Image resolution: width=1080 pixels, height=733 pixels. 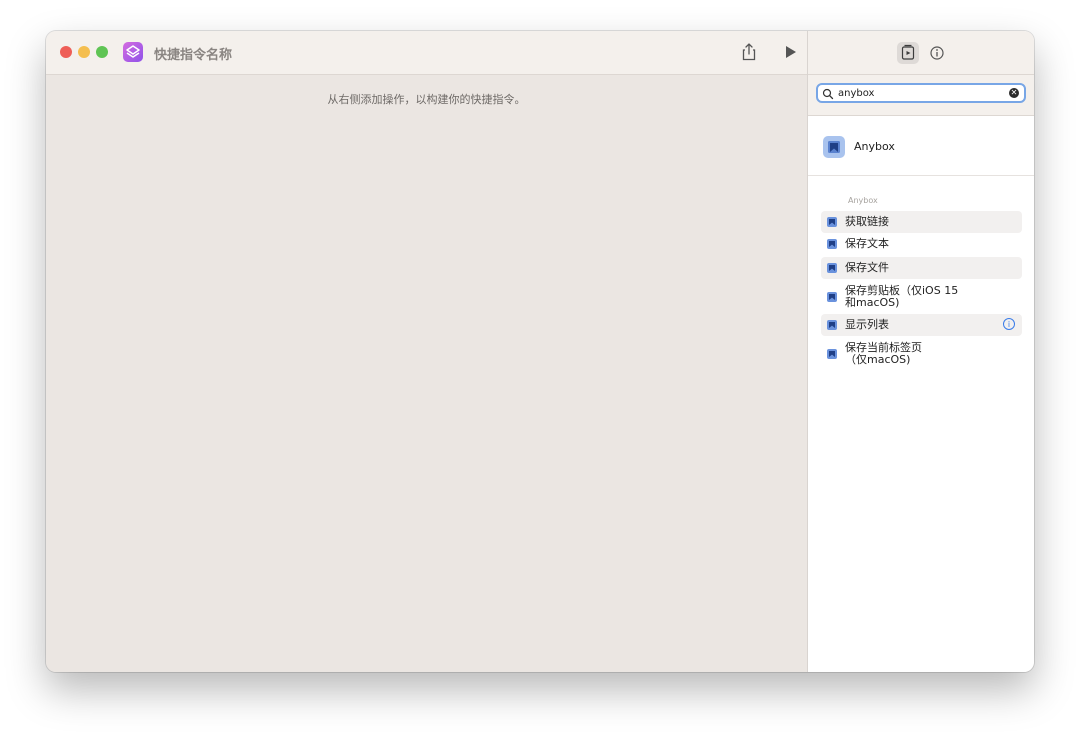 What do you see at coordinates (426, 53) in the screenshot?
I see `toolbar: 快捷指令名称` at bounding box center [426, 53].